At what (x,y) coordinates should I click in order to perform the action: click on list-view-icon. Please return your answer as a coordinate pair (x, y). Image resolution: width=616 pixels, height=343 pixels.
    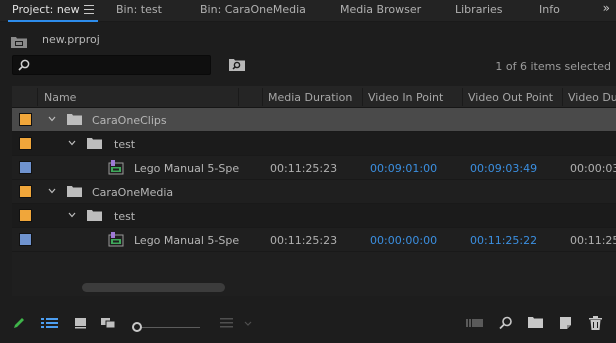
    Looking at the image, I should click on (50, 323).